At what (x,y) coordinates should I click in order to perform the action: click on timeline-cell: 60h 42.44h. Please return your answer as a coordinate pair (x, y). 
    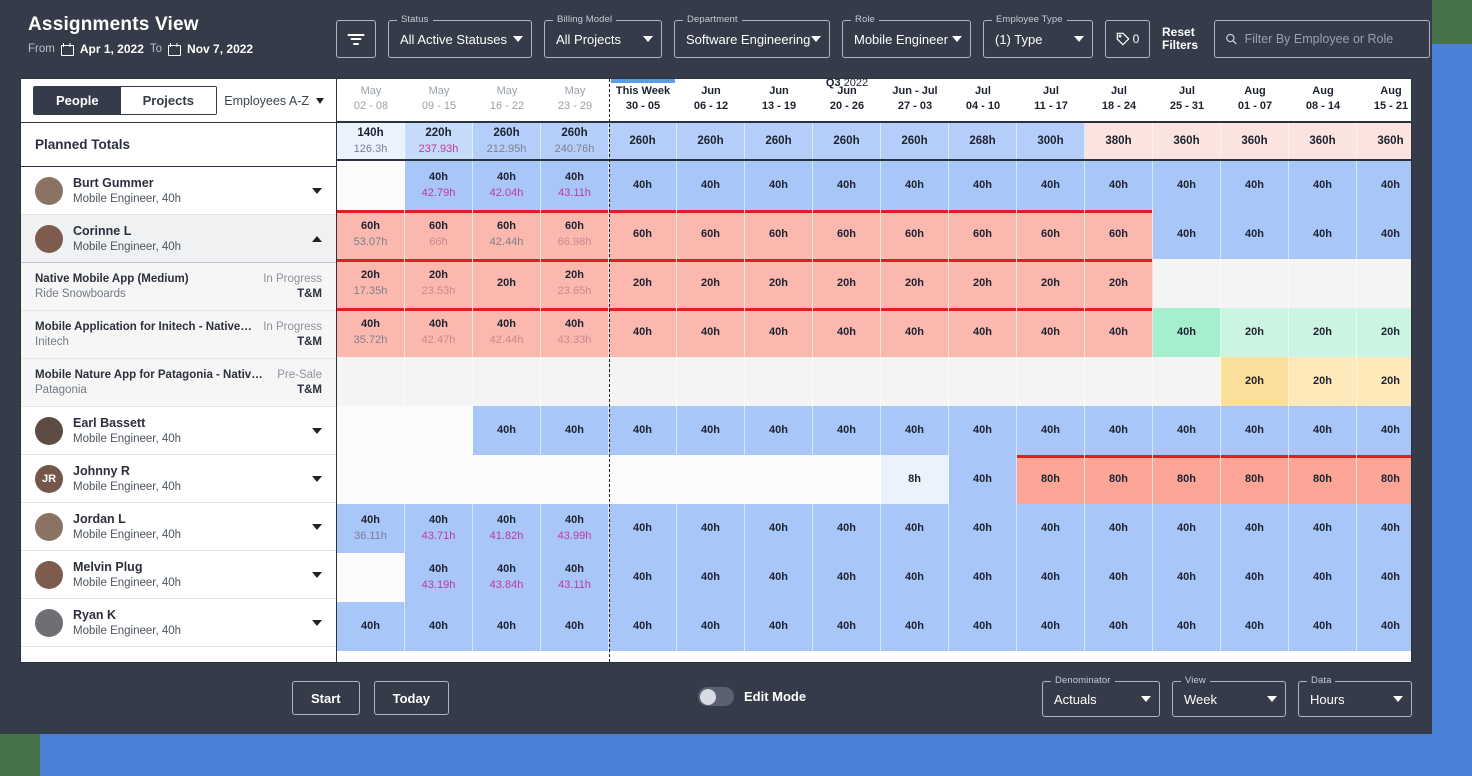
    Looking at the image, I should click on (507, 234).